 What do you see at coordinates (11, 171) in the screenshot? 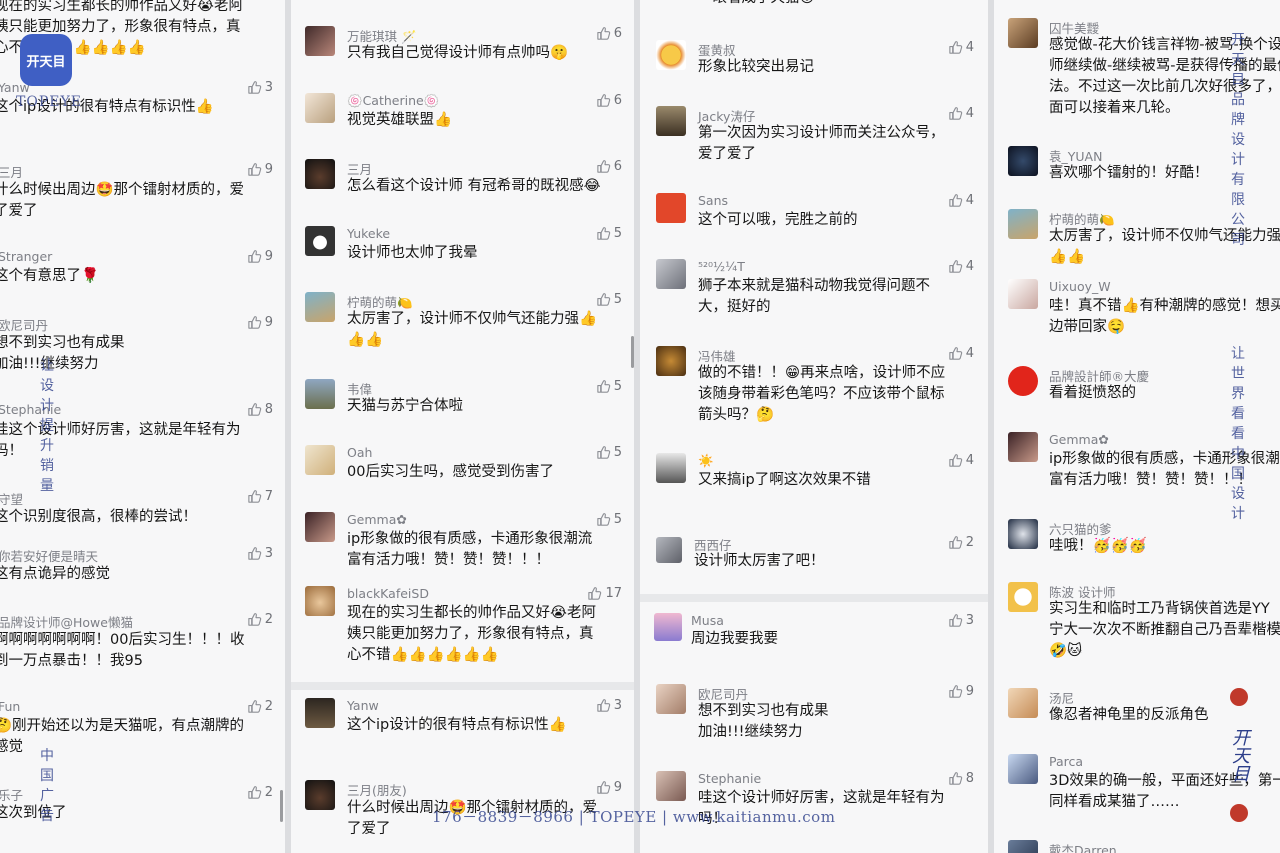
I see `comment-author: 三月` at bounding box center [11, 171].